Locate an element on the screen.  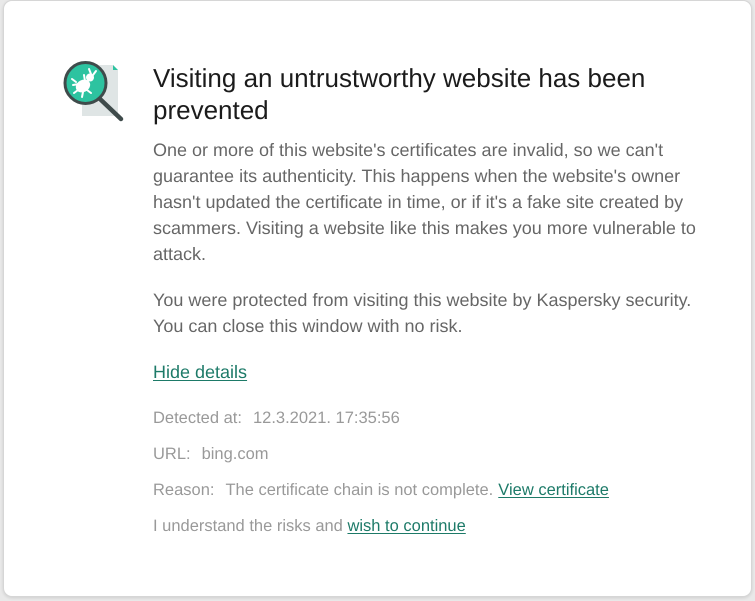
detail-label: Reason: is located at coordinates (183, 490).